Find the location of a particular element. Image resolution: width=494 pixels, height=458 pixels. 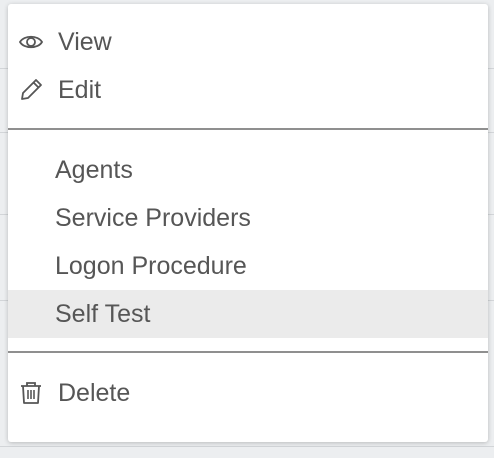

eye-icon is located at coordinates (31, 42).